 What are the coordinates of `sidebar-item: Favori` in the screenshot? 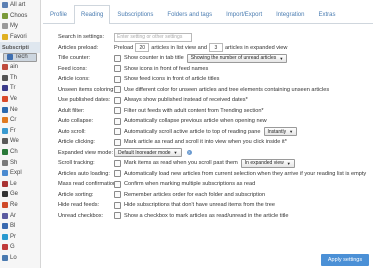 It's located at (20, 37).